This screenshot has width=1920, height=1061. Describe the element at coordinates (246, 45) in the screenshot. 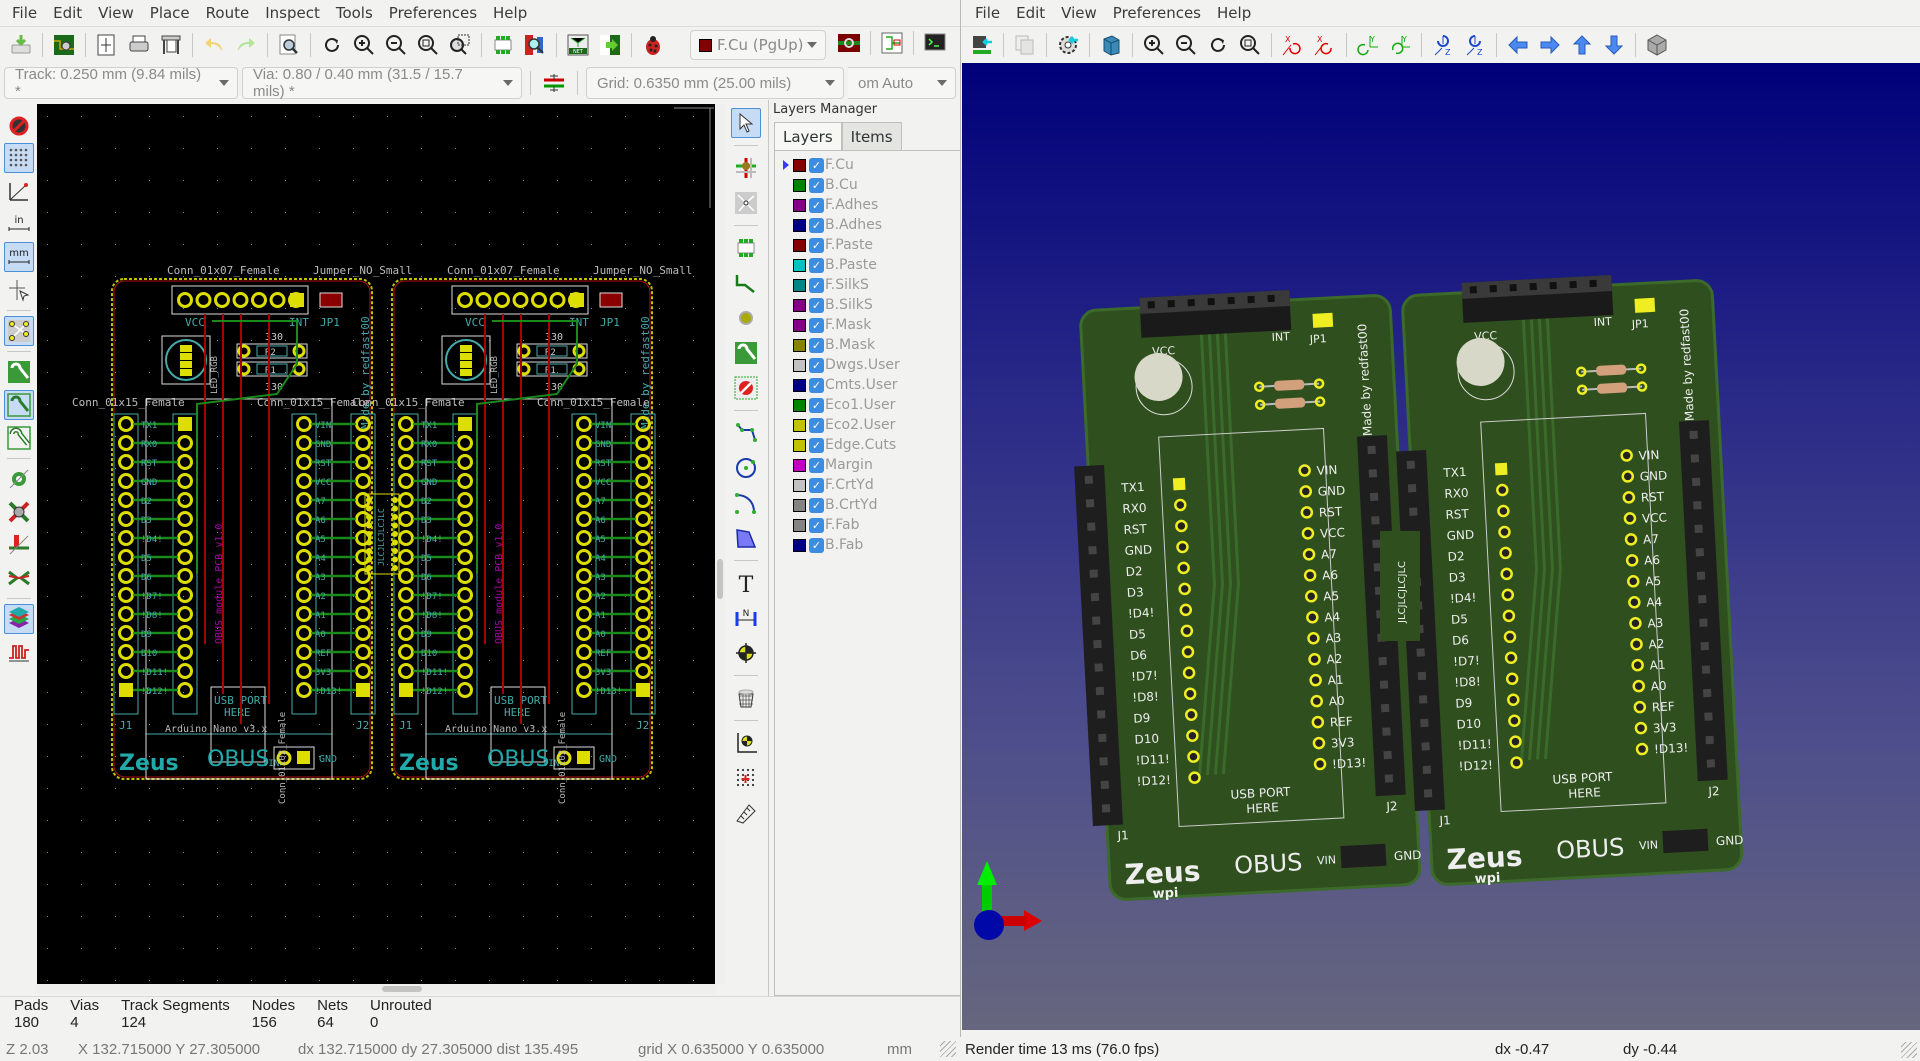

I see `redo-icon` at that location.